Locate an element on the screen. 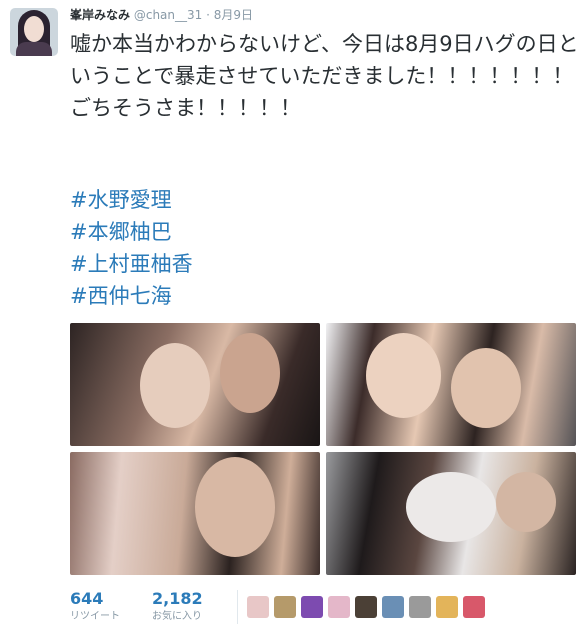 The image size is (588, 627). hashtag-link: #西仲七海 is located at coordinates (131, 296).